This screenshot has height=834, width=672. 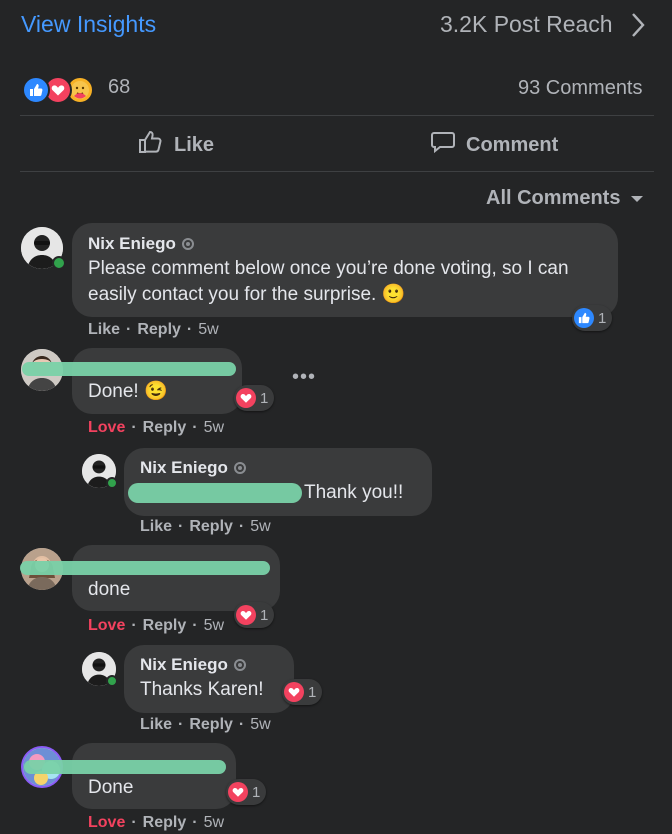 I want to click on wink-emoji-icon: 😉, so click(x=155, y=391).